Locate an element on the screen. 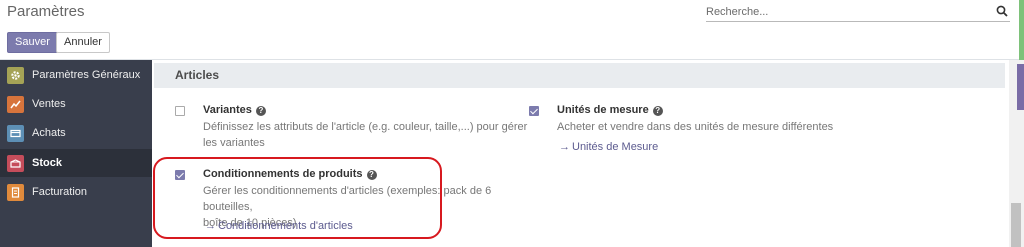 The image size is (1024, 247). packaging-link: → Conditionnements d'articles is located at coordinates (279, 226).